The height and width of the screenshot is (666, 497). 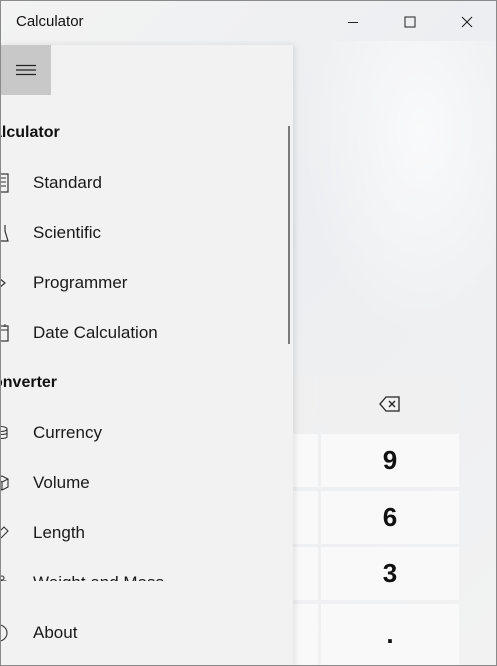 What do you see at coordinates (5, 333) in the screenshot?
I see `calendar-icon` at bounding box center [5, 333].